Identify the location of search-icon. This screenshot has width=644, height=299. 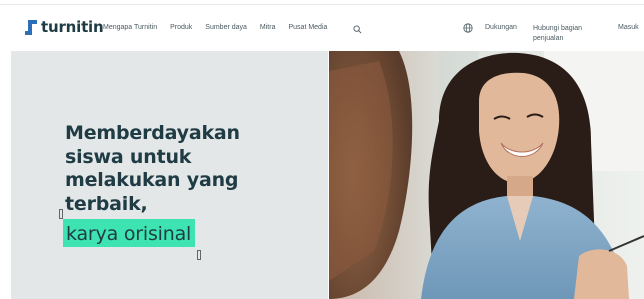
(357, 29).